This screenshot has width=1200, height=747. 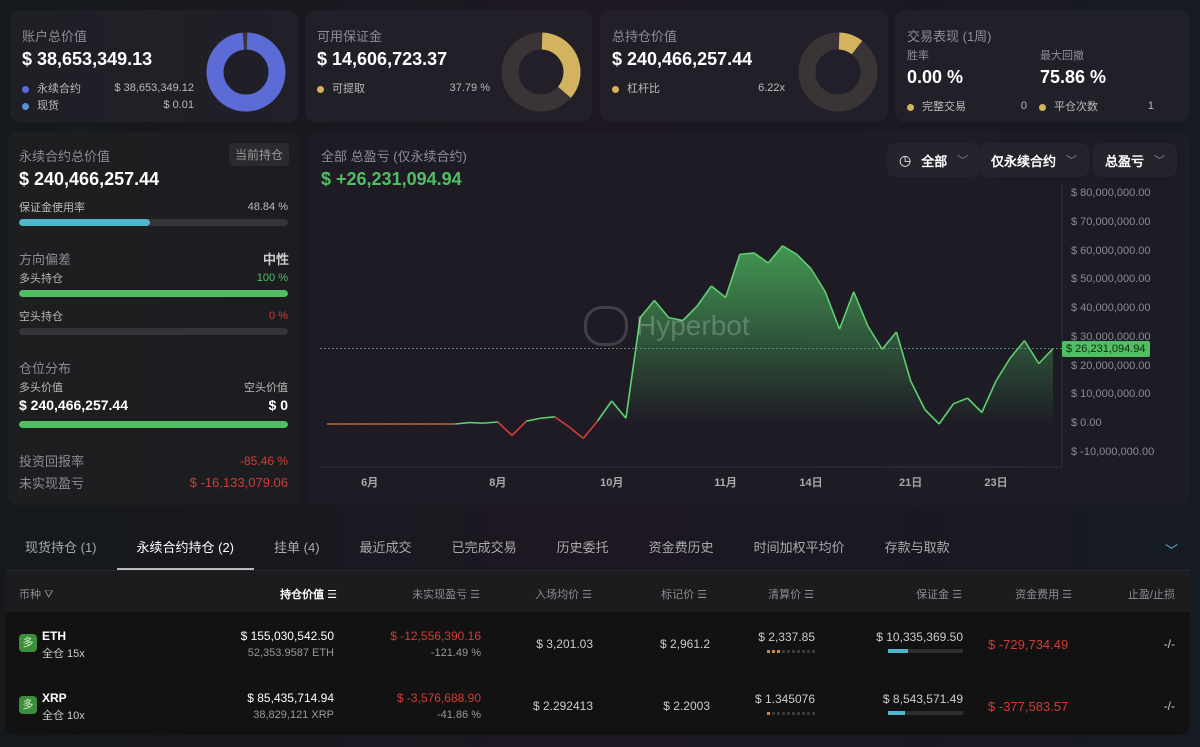 I want to click on margin-value: $ 10,335,369.50, so click(x=919, y=637).